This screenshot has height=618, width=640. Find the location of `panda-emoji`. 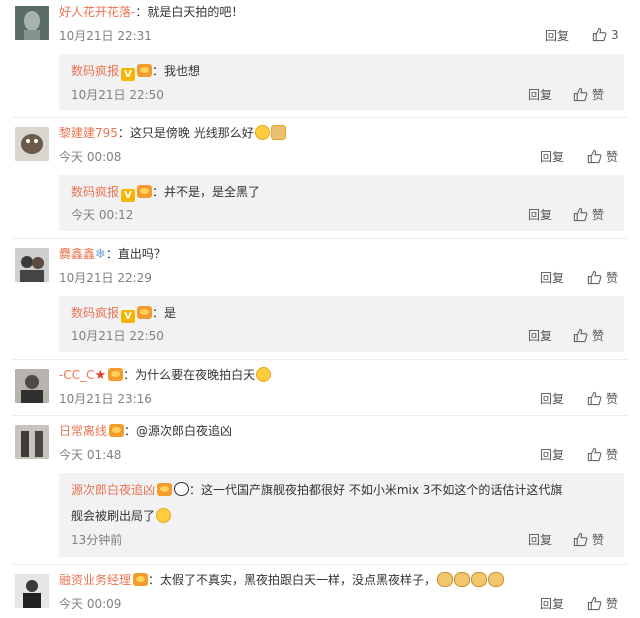

panda-emoji is located at coordinates (182, 489).